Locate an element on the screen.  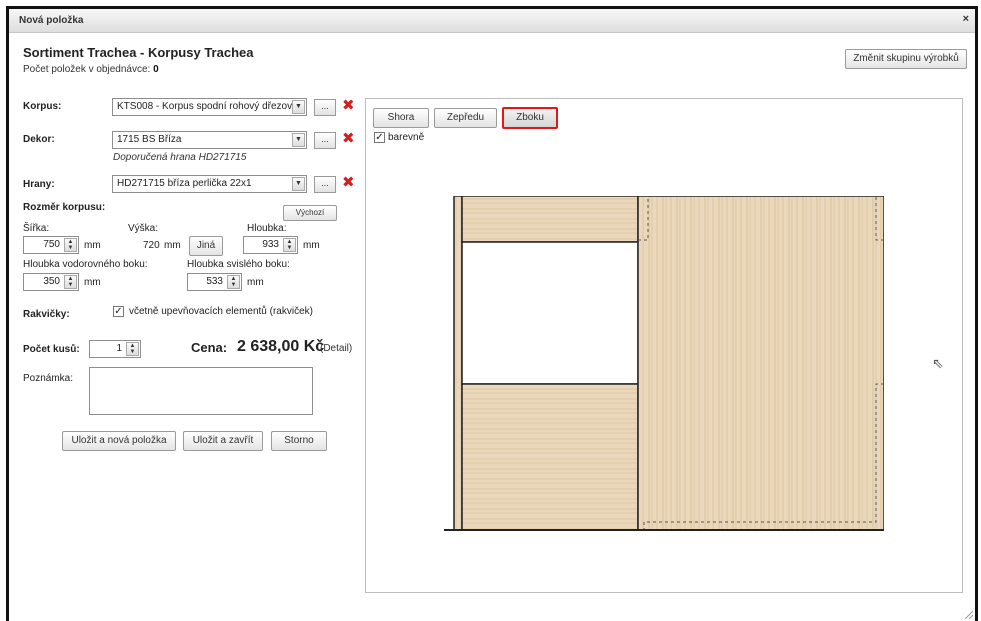
resize-grip-icon is located at coordinates (968, 614).